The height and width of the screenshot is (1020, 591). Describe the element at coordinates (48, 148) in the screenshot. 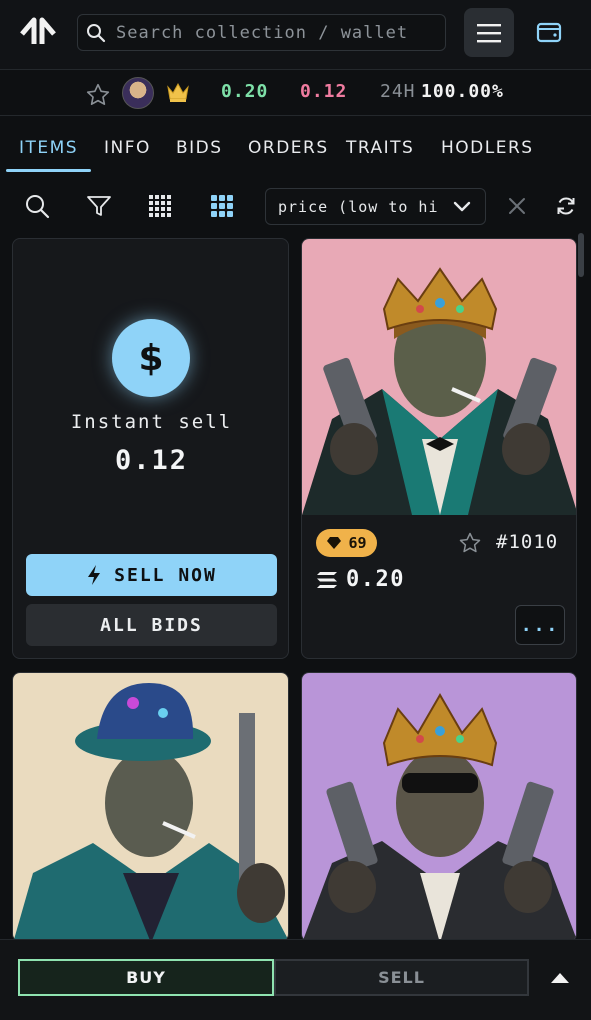

I see `tab-items: ITEMS` at that location.